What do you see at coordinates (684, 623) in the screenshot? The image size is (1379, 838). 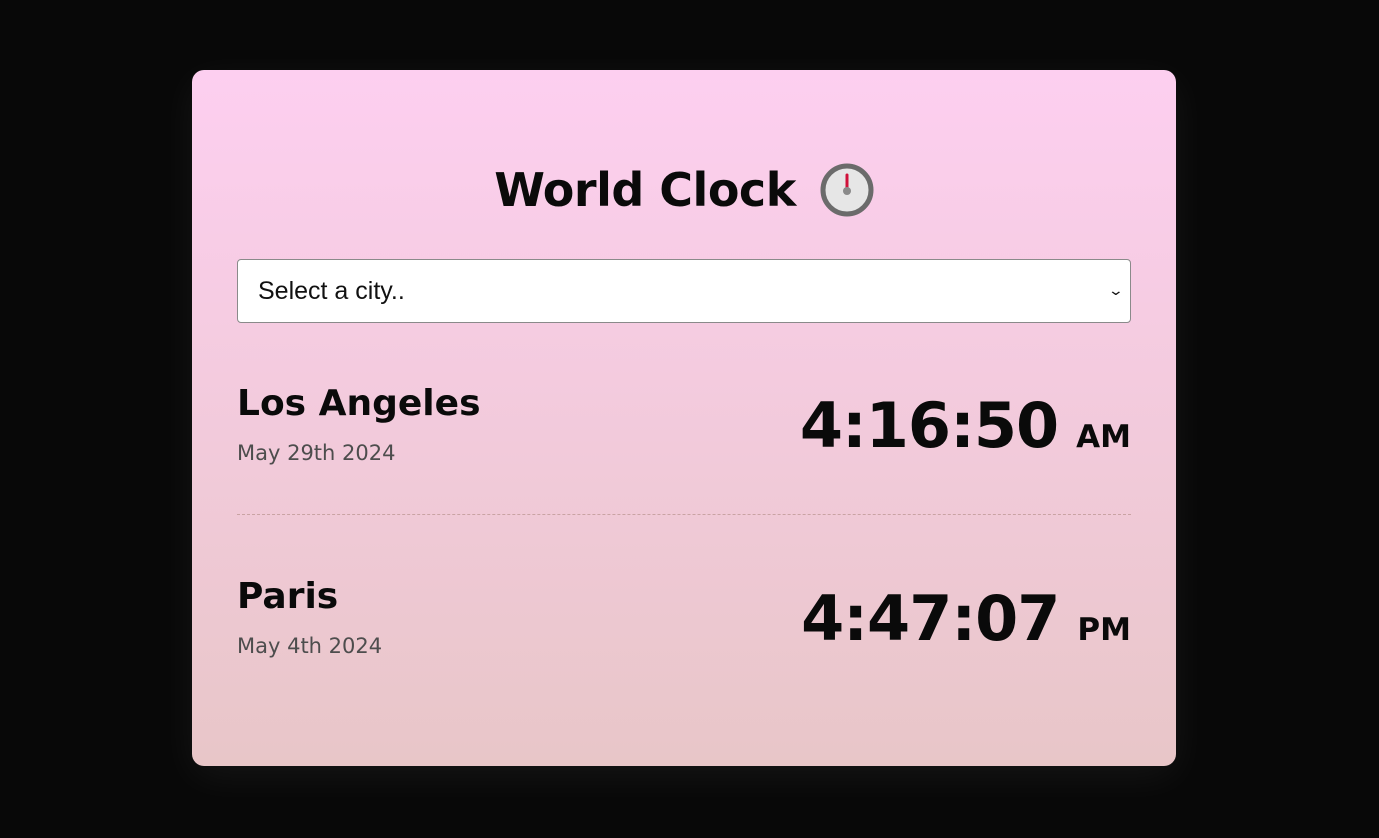 I see `city-row-paris: Paris May 4th 2024 4:47:07 PM` at bounding box center [684, 623].